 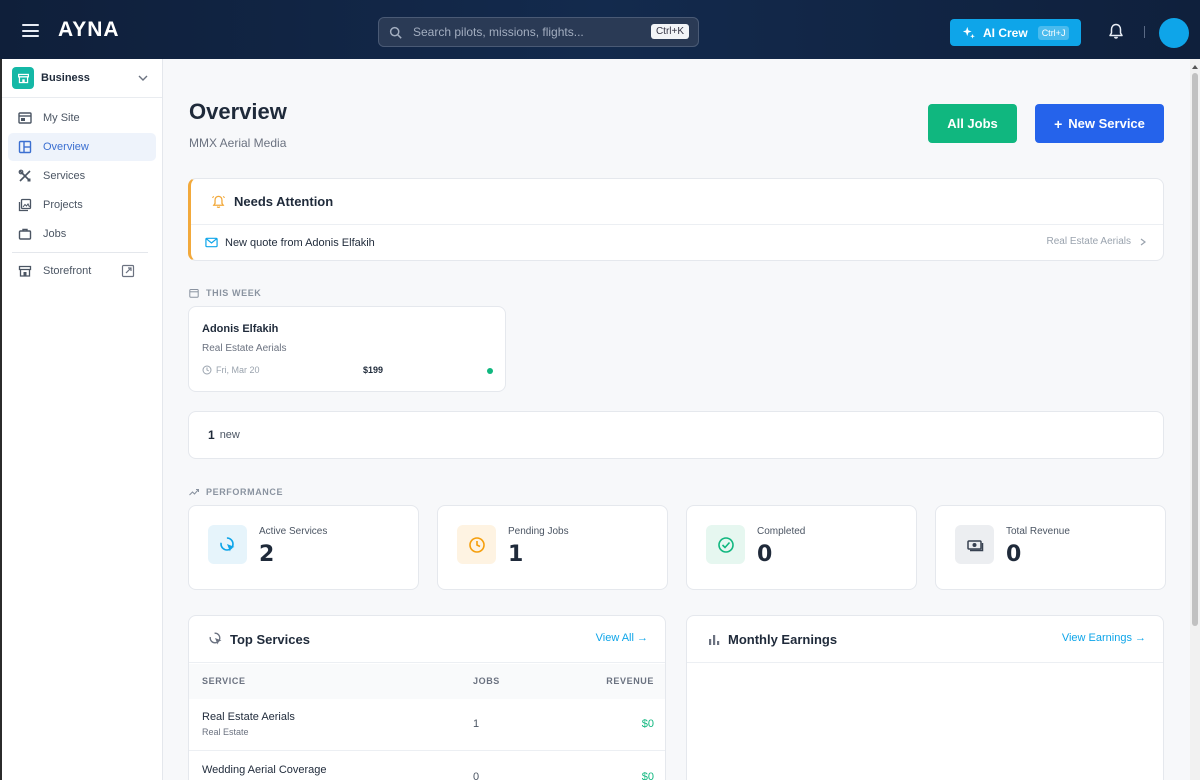 What do you see at coordinates (211, 242) in the screenshot?
I see `mail-icon` at bounding box center [211, 242].